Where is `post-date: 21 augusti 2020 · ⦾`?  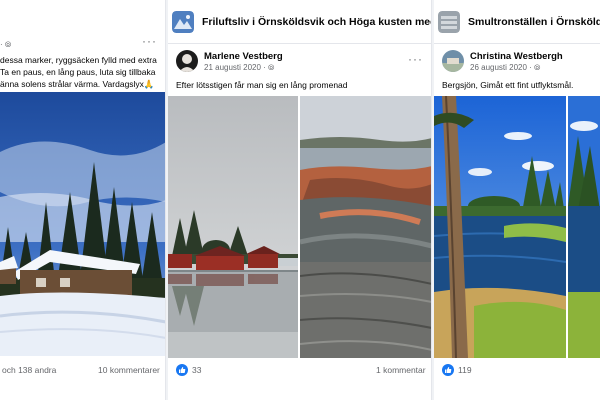
post-date: 21 augusti 2020 · ⦾ is located at coordinates (239, 68).